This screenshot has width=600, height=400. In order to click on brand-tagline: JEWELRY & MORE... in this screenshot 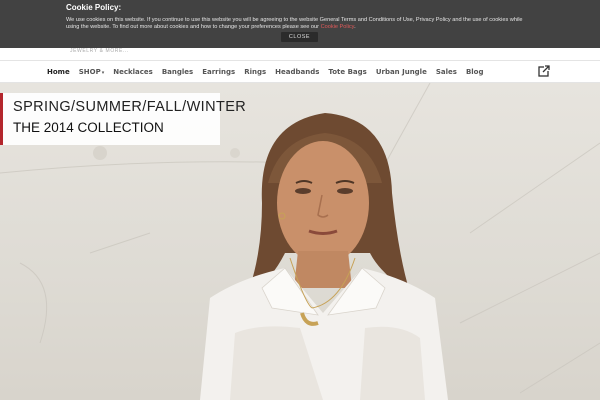, I will do `click(99, 51)`.